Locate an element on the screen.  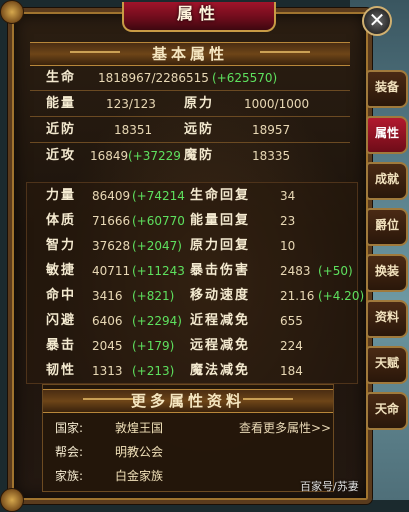
side-tab: 资料 is located at coordinates (387, 319).